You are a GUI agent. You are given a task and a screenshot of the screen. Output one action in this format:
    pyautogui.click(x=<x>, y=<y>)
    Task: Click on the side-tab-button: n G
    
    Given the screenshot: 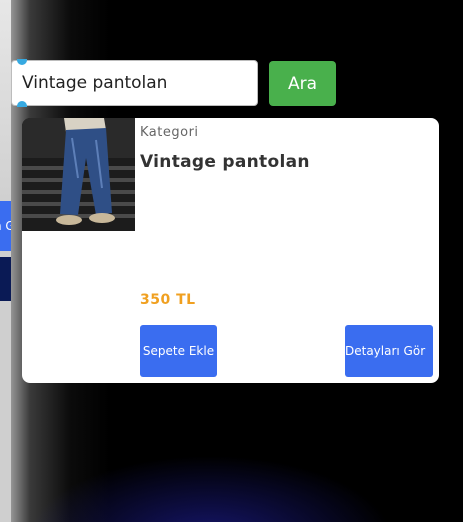 What is the action you would take?
    pyautogui.click(x=5, y=226)
    